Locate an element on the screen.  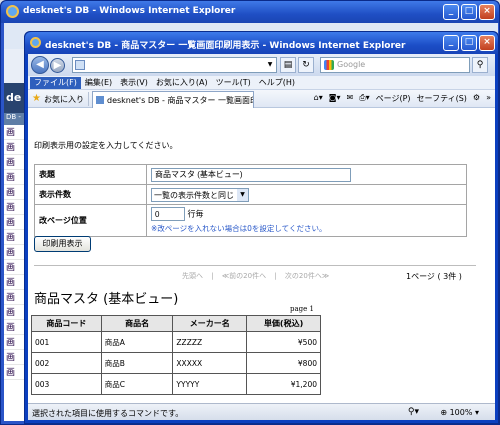
display-count-value: 一覧の表示件数と同じ is located at coordinates (194, 195).